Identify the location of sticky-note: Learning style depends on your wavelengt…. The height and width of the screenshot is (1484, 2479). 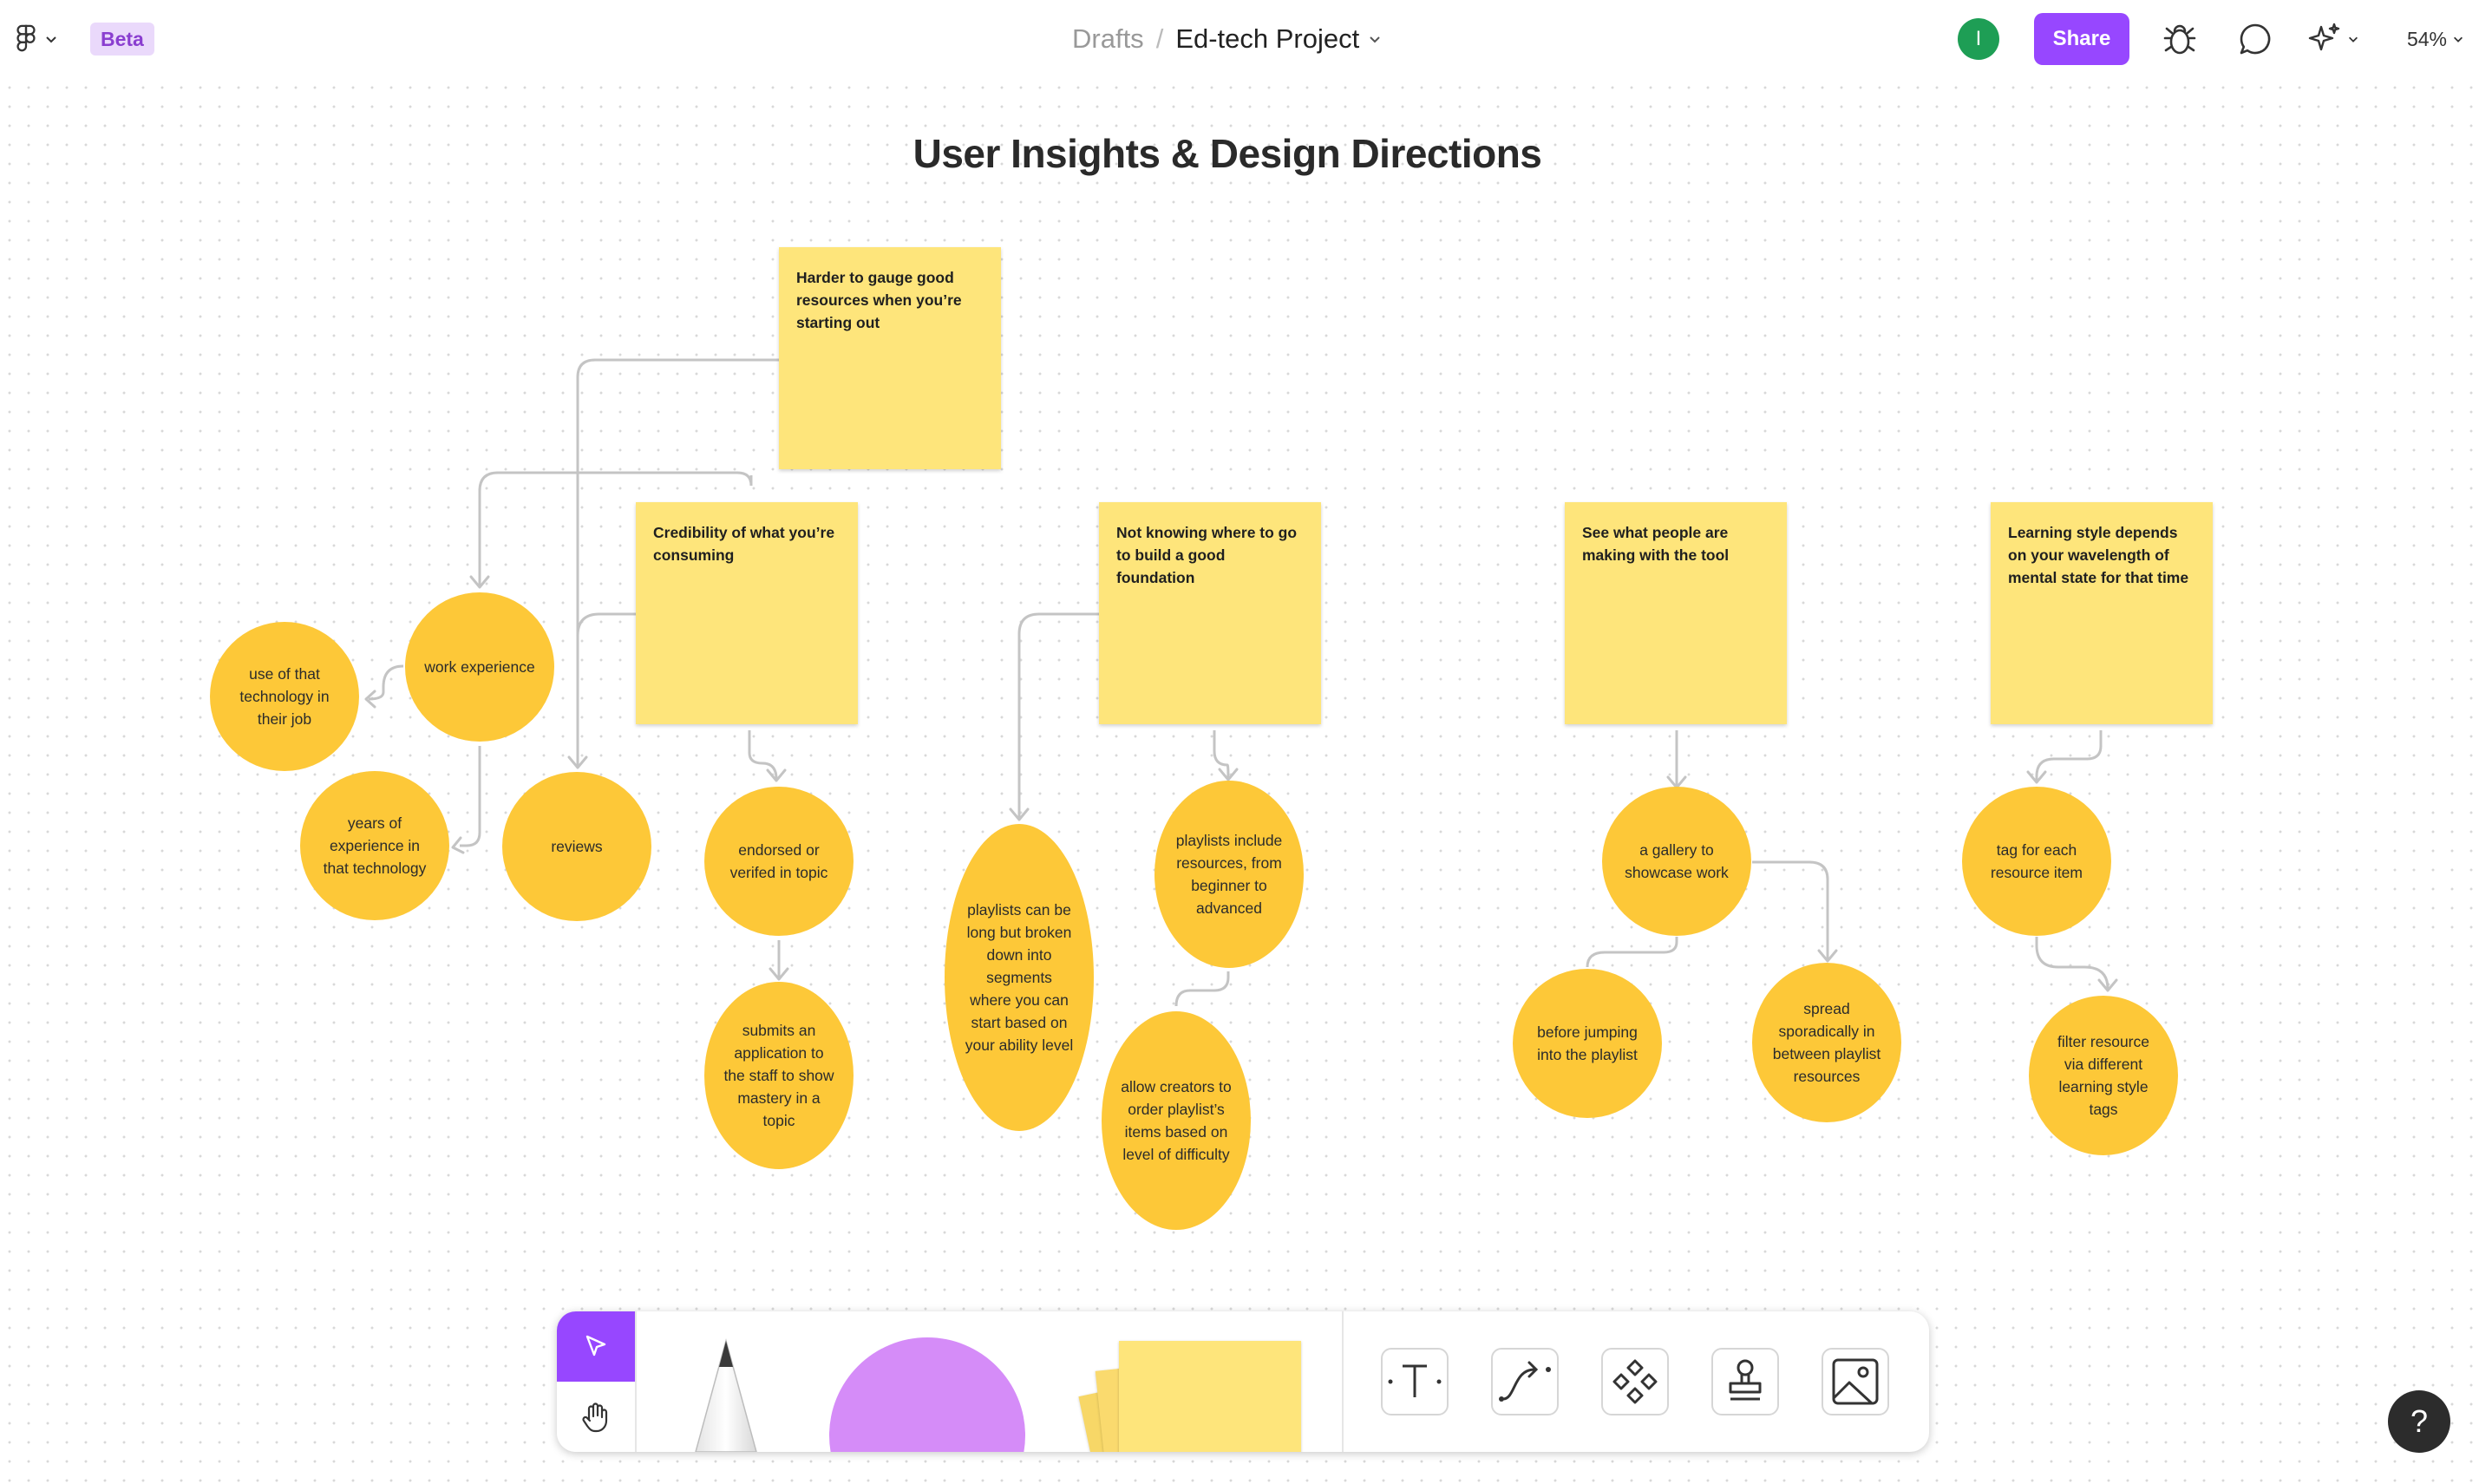
(2102, 613).